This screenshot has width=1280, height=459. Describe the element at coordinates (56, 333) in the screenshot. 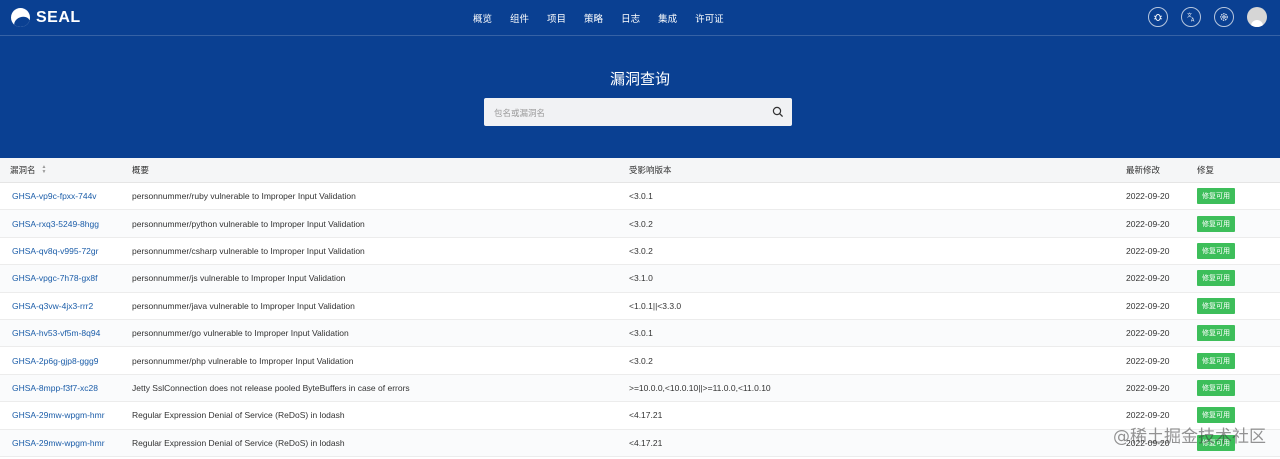

I see `vuln-name-link: GHSA-hv53-vf5m-8q94` at that location.